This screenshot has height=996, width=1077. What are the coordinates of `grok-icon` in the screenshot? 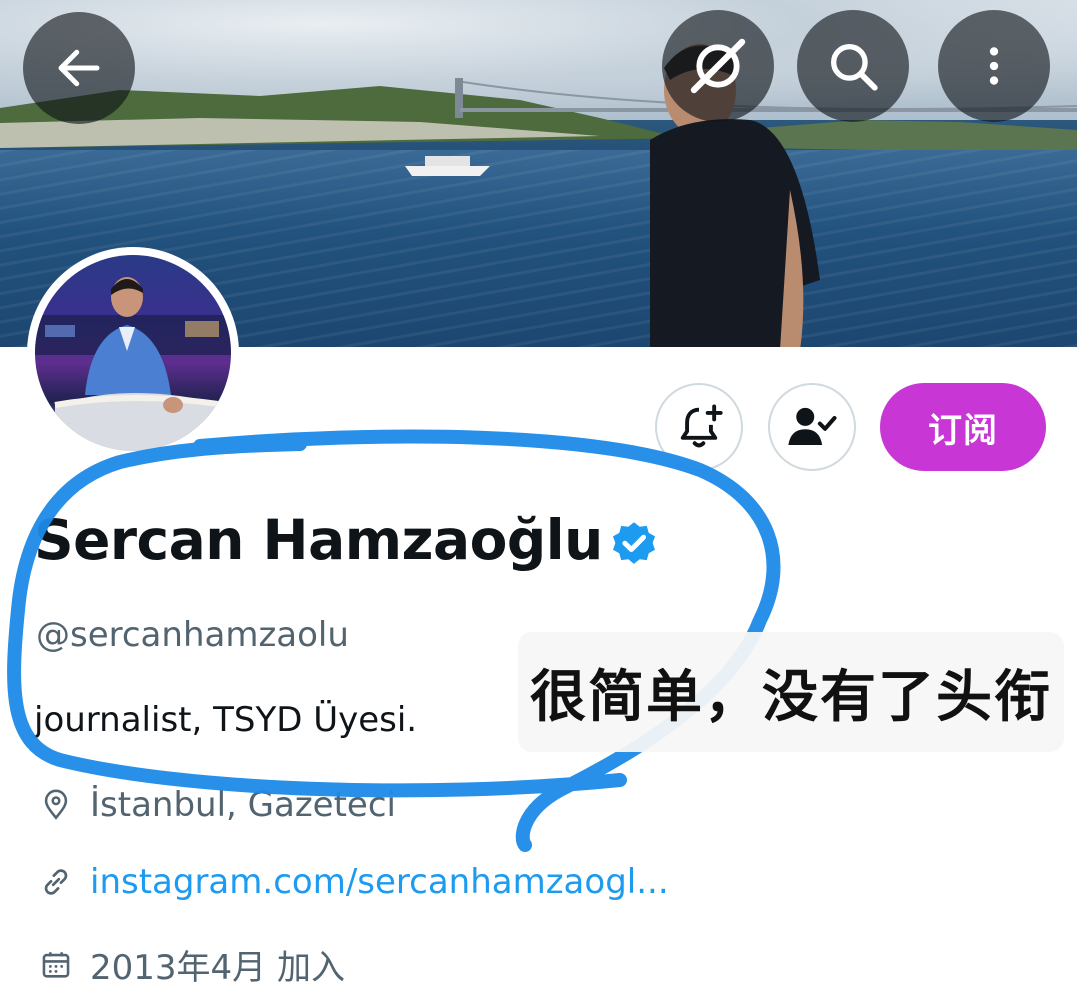 It's located at (718, 66).